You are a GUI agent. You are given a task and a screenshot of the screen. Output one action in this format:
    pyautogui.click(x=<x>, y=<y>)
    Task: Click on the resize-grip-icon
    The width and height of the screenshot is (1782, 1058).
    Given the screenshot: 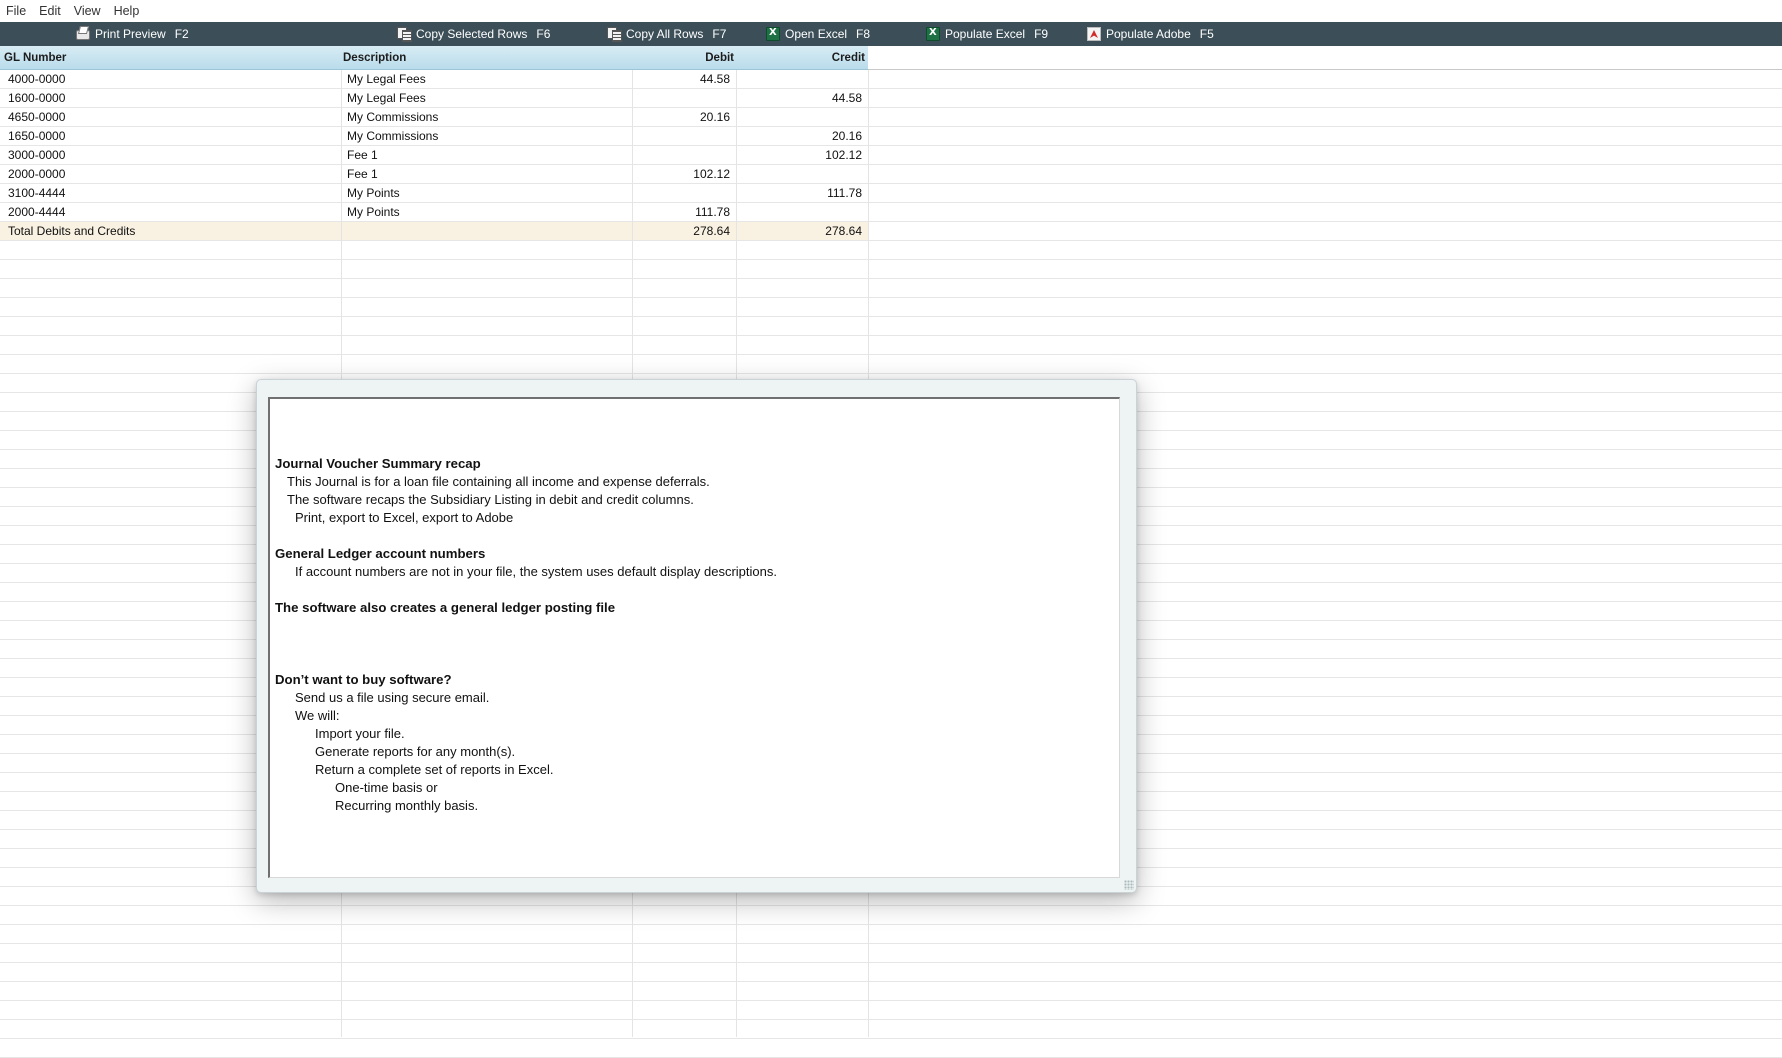 What is the action you would take?
    pyautogui.click(x=1129, y=885)
    